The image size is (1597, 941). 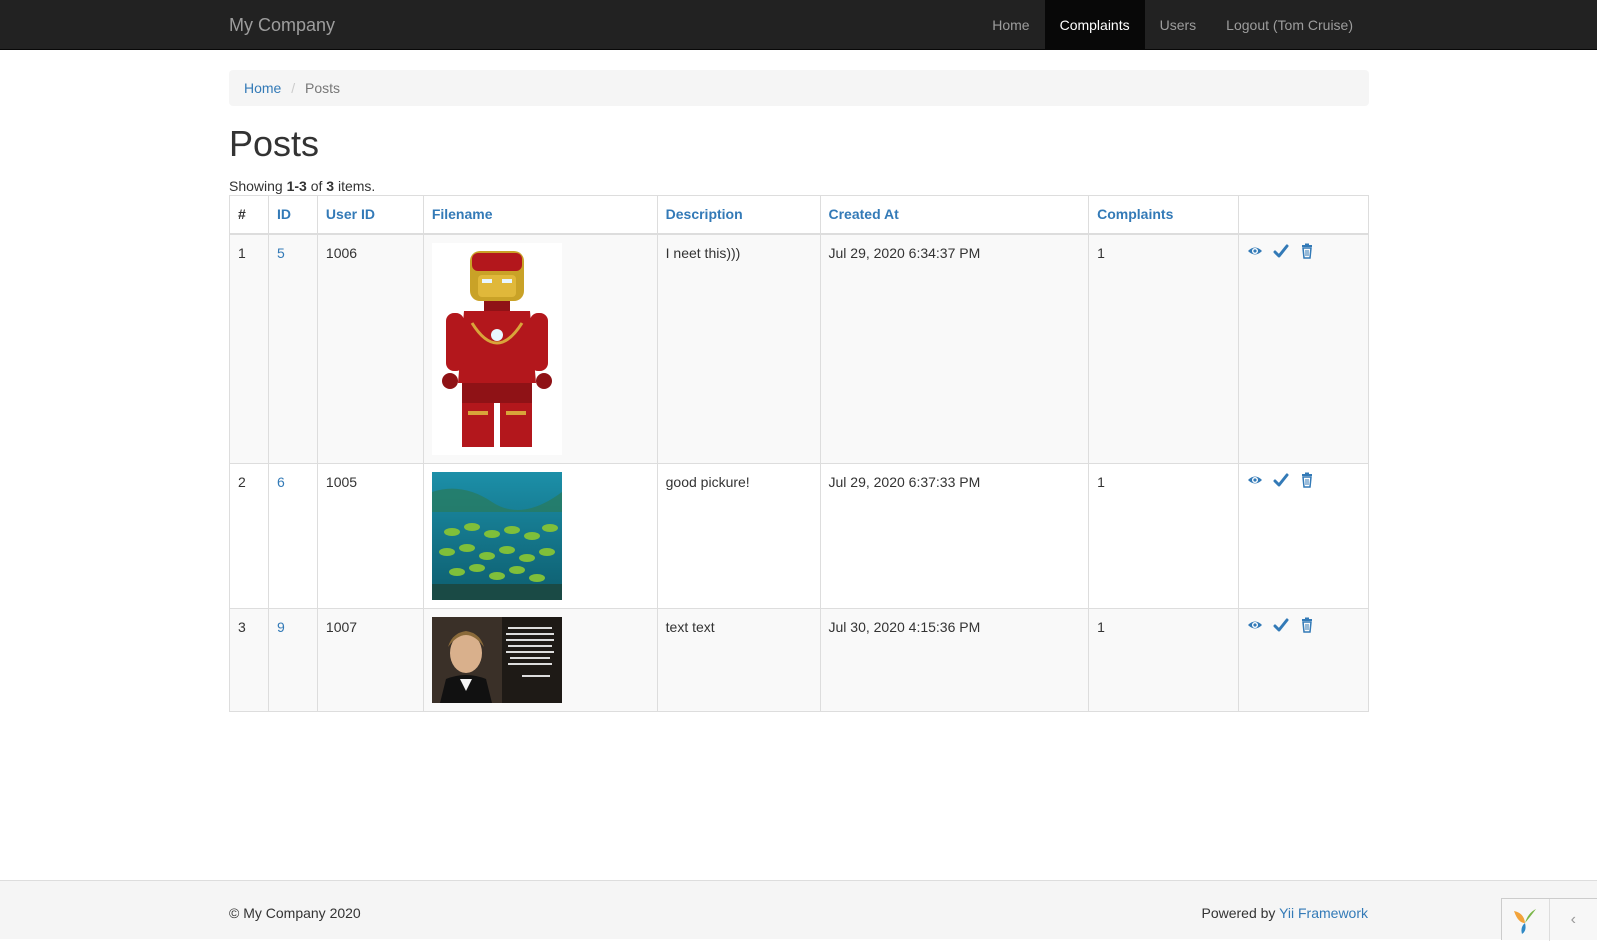 What do you see at coordinates (370, 535) in the screenshot?
I see `cell-user-id: 1005` at bounding box center [370, 535].